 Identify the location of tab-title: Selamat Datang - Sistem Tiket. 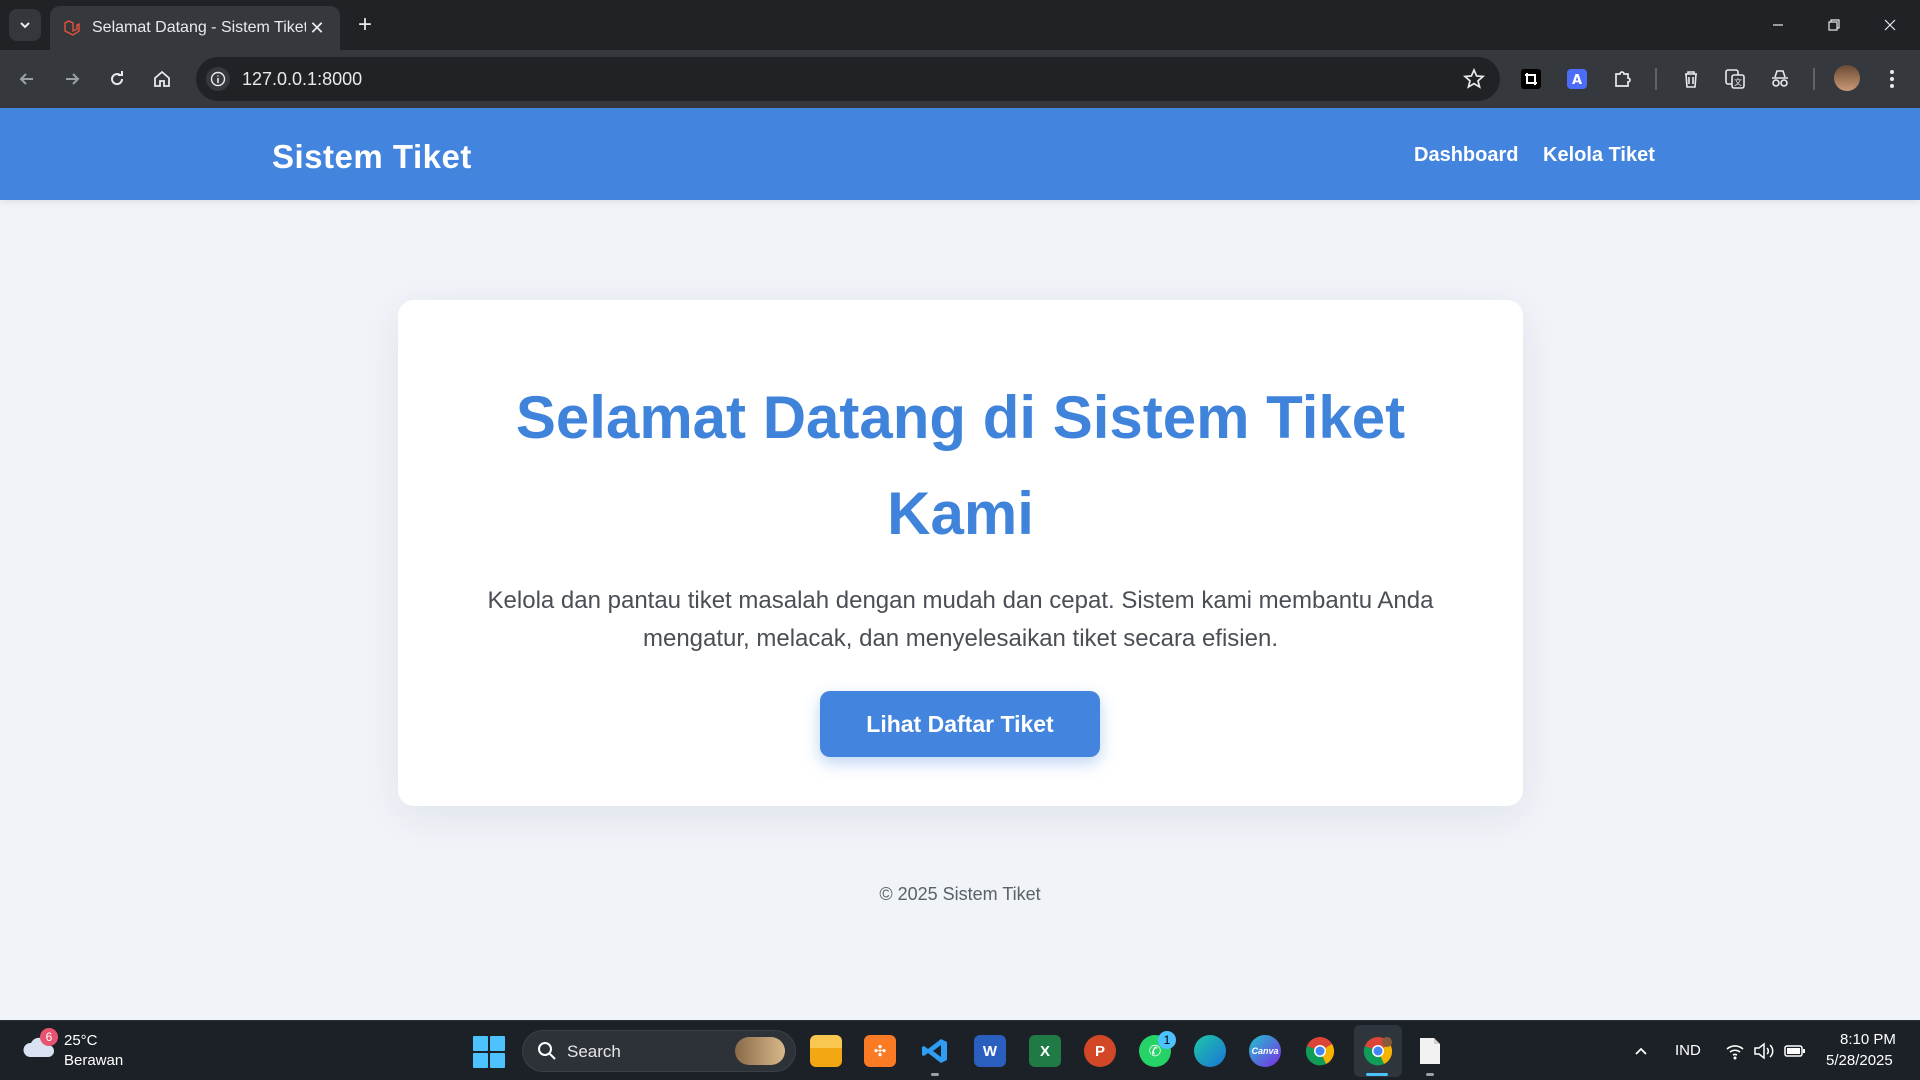
(199, 27).